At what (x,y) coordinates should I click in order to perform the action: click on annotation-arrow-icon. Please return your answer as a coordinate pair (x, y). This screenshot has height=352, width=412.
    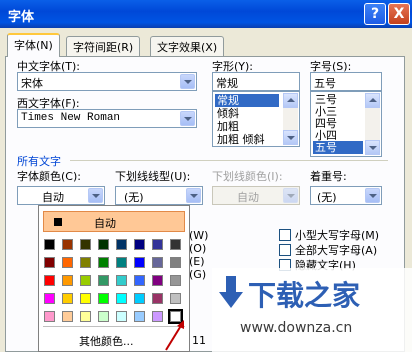
    Looking at the image, I should click on (174, 335).